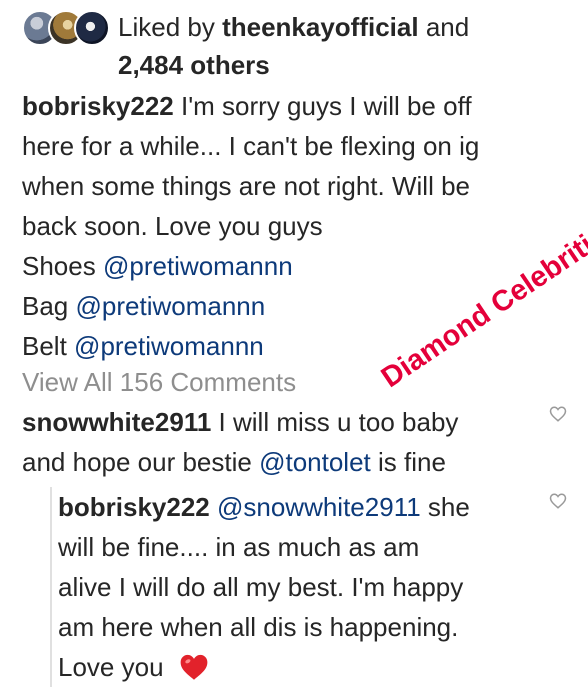 This screenshot has height=691, width=588. What do you see at coordinates (141, 462) in the screenshot?
I see `comment-text: and hope our bestie` at bounding box center [141, 462].